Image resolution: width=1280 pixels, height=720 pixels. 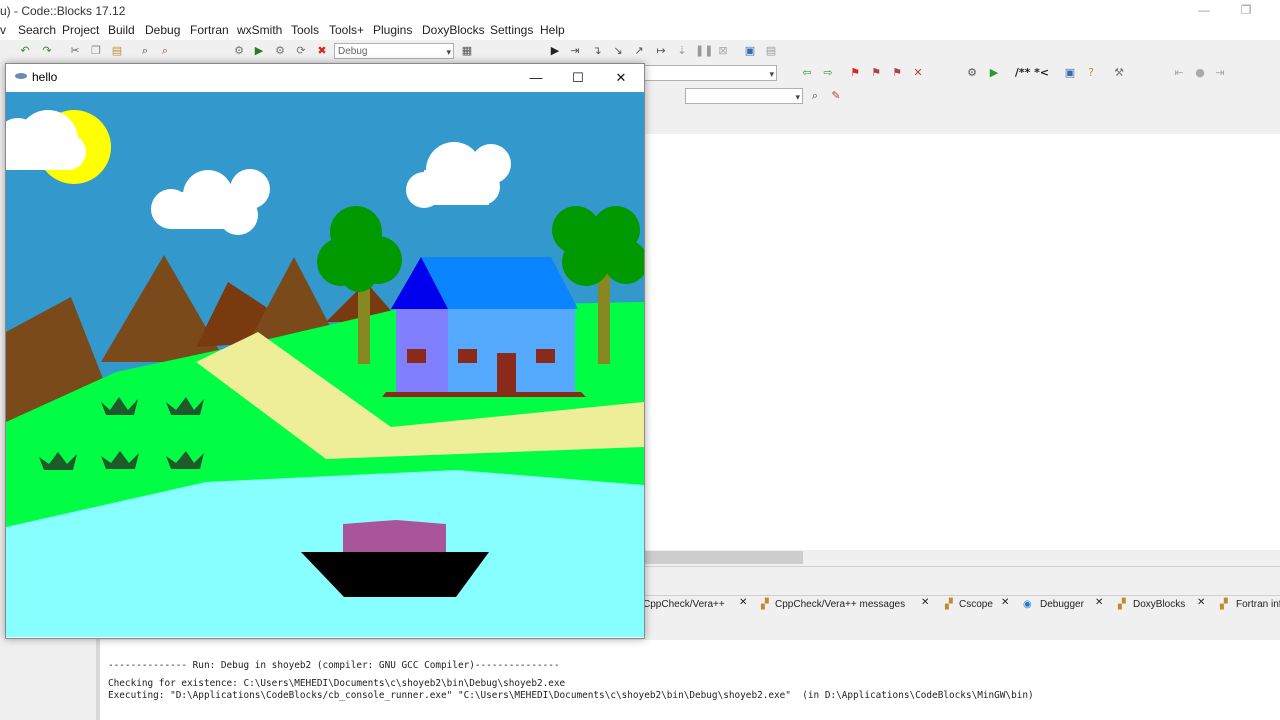 What do you see at coordinates (1027, 604) in the screenshot?
I see `debugger-icon: ◉` at bounding box center [1027, 604].